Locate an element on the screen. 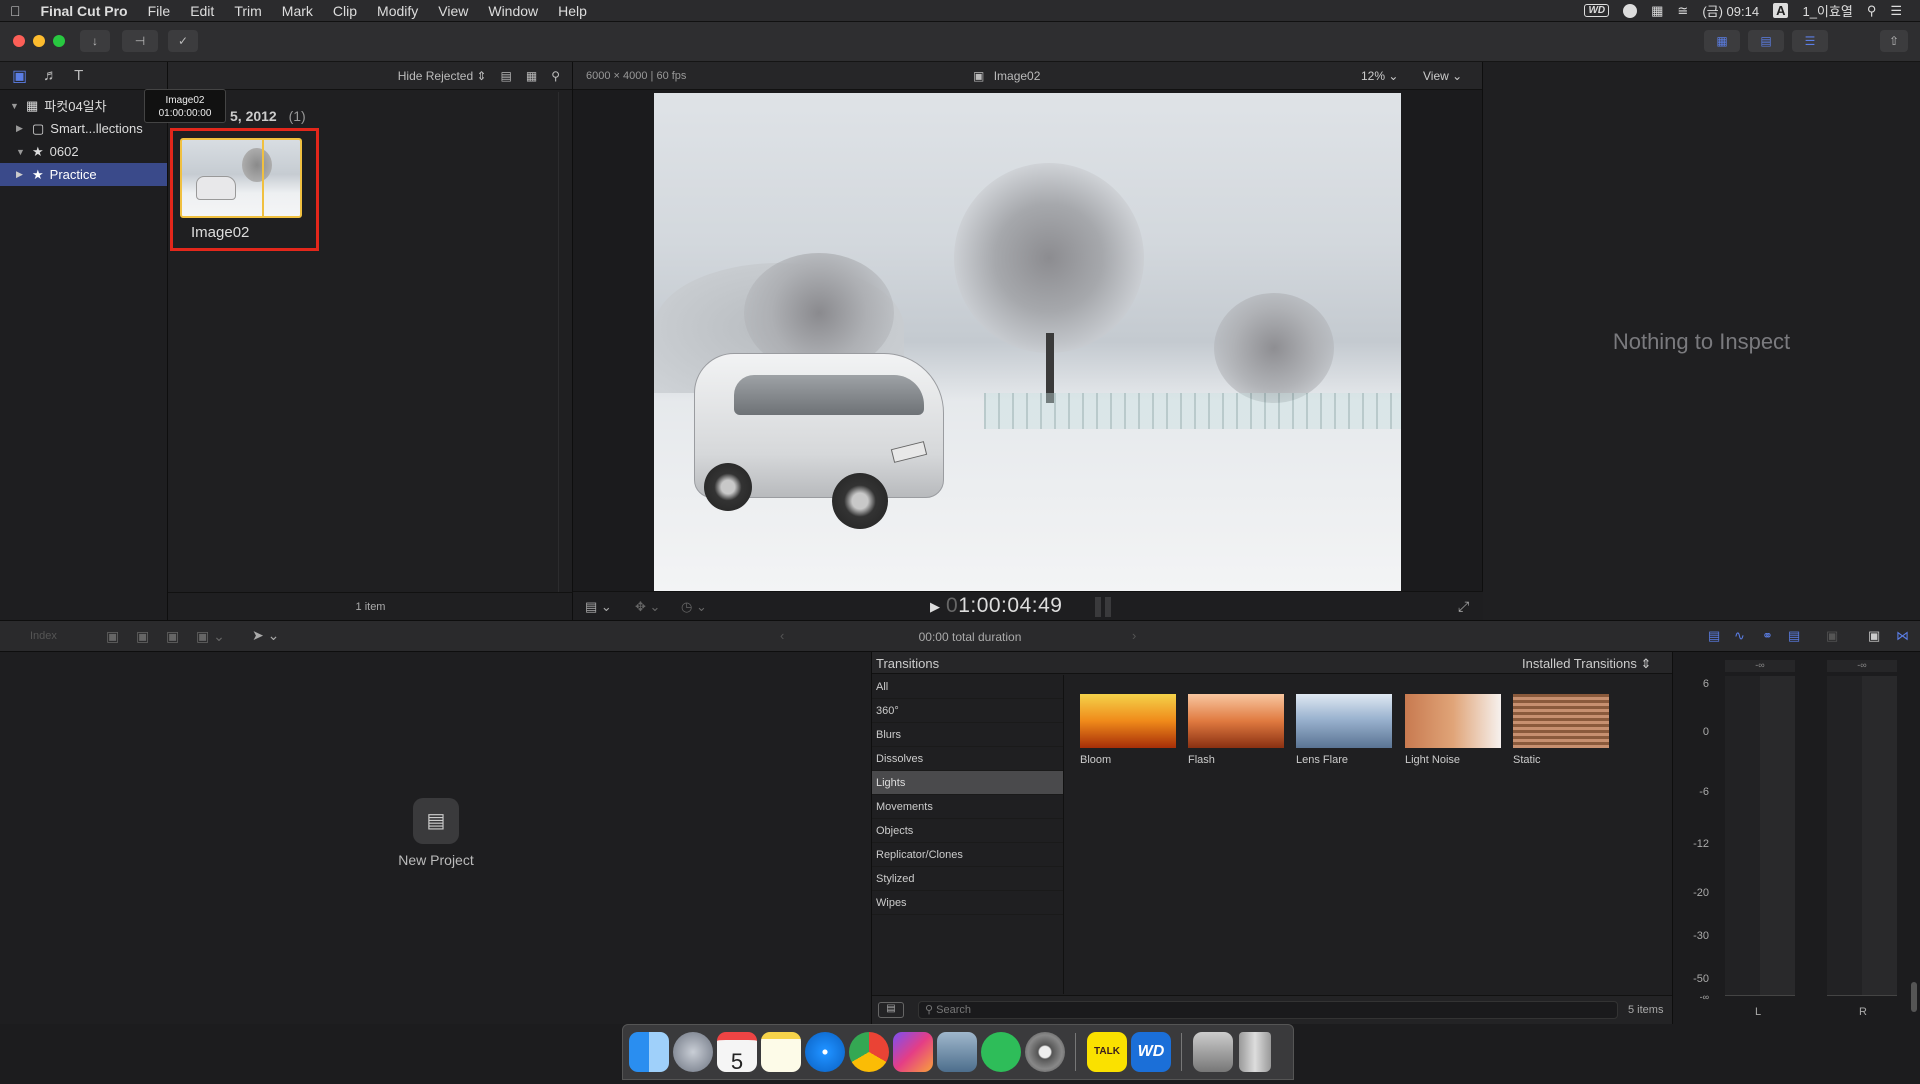 This screenshot has width=1920, height=1084. menu-help: Help is located at coordinates (572, 11).